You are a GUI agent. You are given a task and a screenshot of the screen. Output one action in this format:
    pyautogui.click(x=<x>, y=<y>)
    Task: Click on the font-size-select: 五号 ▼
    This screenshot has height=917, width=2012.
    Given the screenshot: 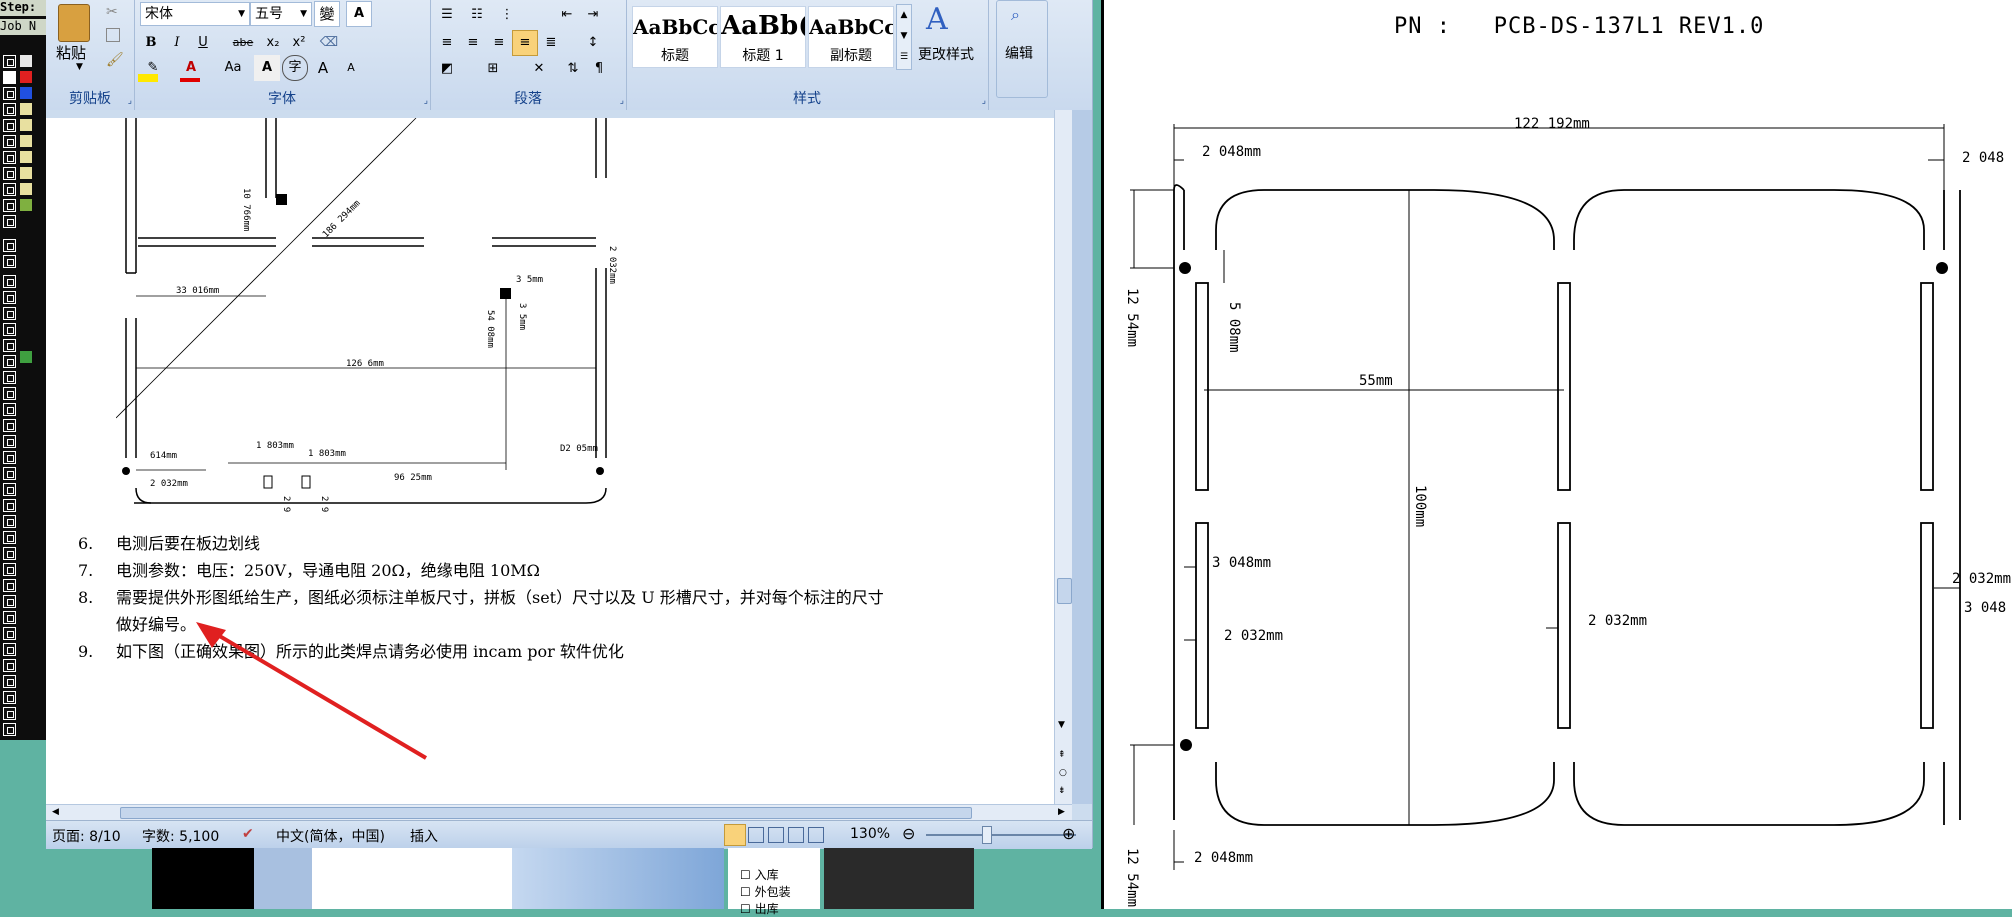 What is the action you would take?
    pyautogui.click(x=281, y=14)
    